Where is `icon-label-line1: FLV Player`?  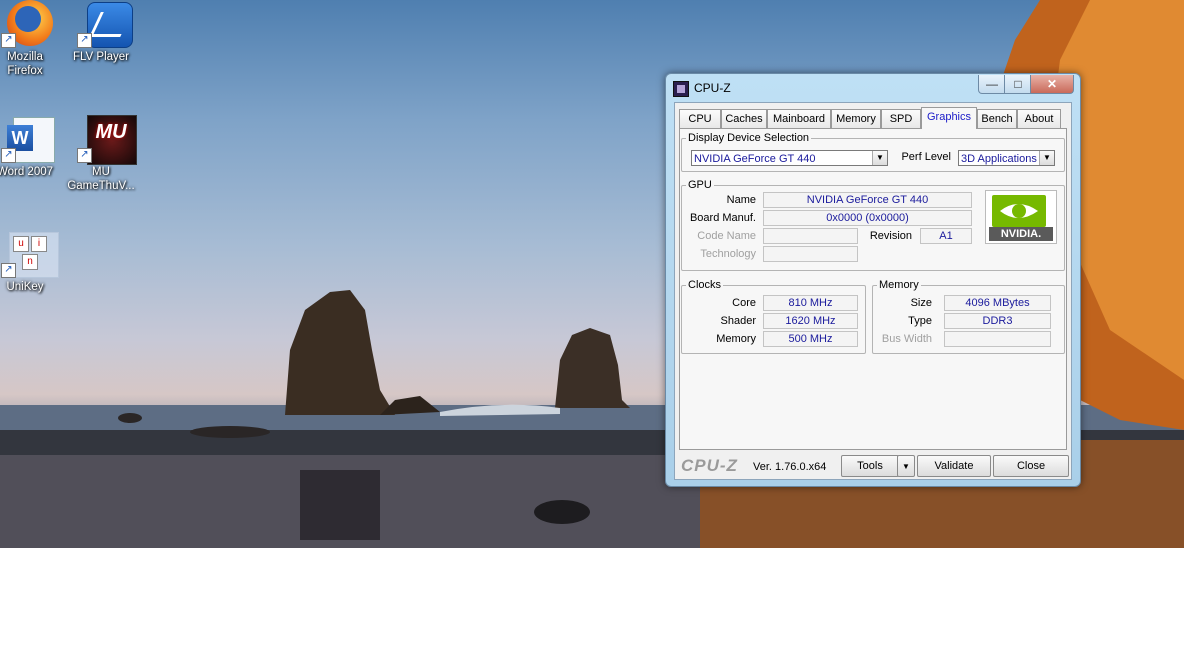 icon-label-line1: FLV Player is located at coordinates (101, 57).